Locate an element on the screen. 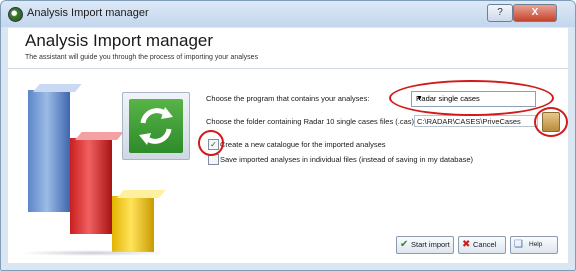 The height and width of the screenshot is (271, 576). annotation-circle-browse is located at coordinates (551, 122).